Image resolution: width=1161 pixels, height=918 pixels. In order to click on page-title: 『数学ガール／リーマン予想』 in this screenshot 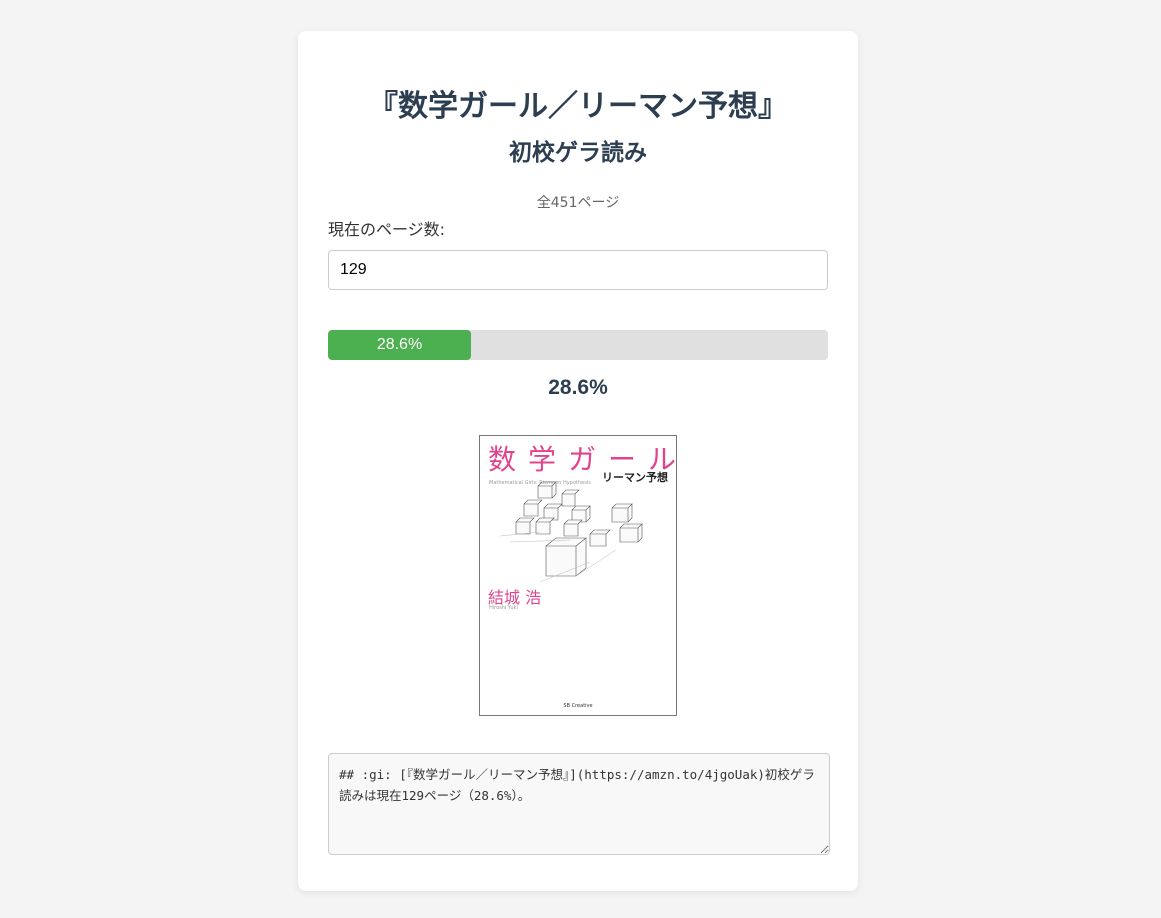, I will do `click(578, 106)`.